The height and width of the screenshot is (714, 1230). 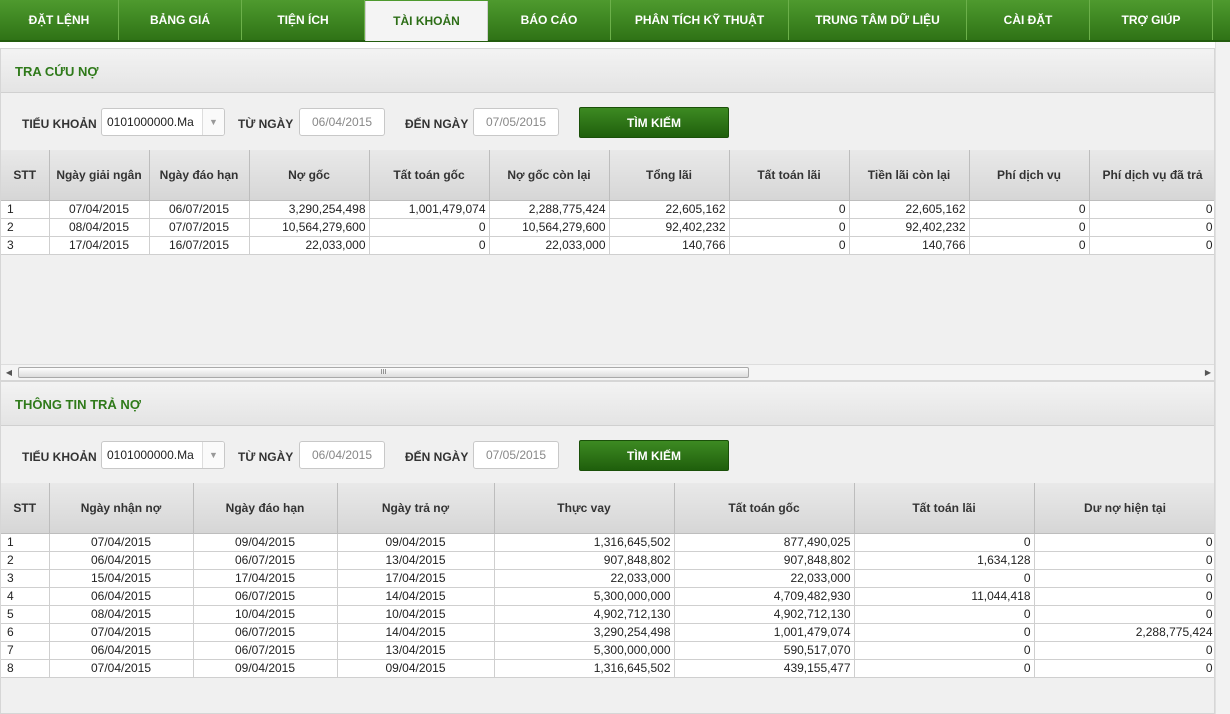 I want to click on account-label: TIỂU KHOẢN, so click(x=59, y=457).